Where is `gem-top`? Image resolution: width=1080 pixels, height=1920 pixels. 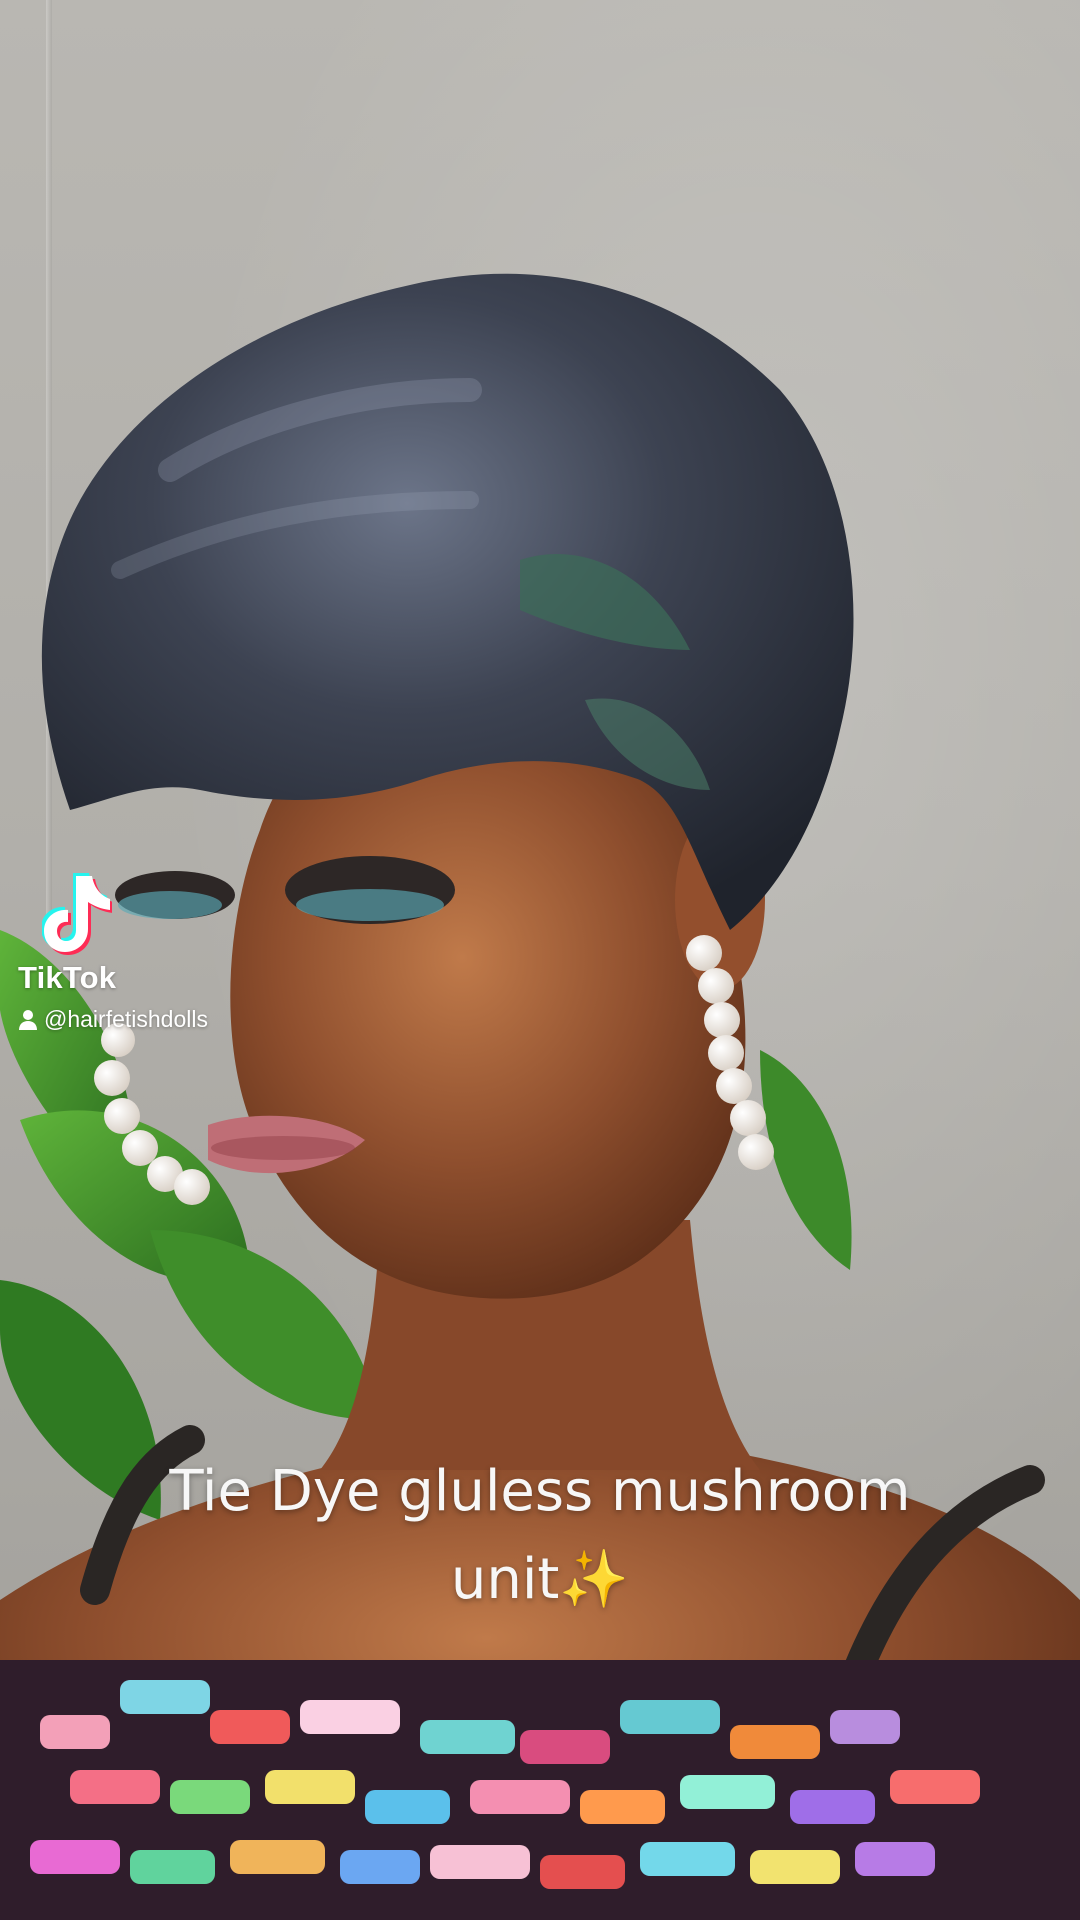 gem-top is located at coordinates (540, 1790).